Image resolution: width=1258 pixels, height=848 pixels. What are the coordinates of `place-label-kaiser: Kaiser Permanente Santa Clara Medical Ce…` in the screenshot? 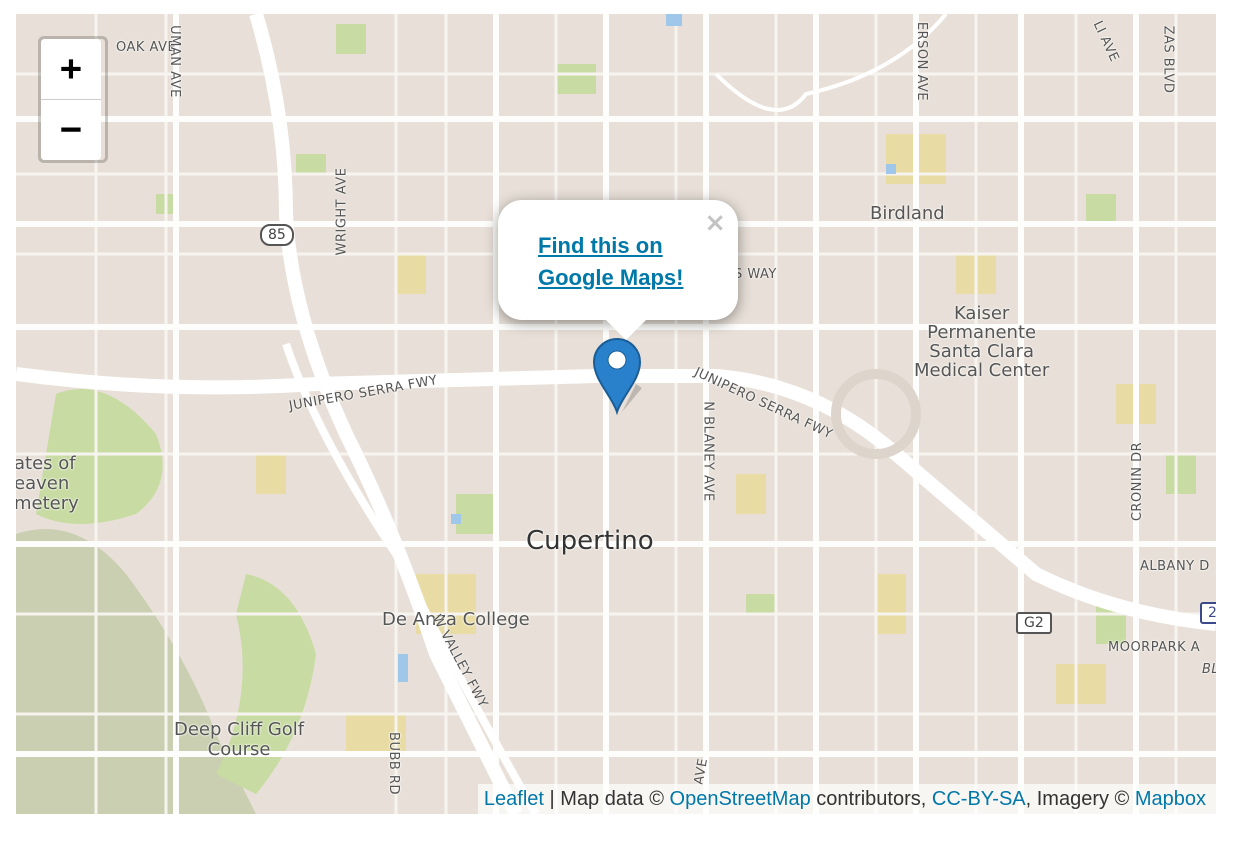 It's located at (982, 342).